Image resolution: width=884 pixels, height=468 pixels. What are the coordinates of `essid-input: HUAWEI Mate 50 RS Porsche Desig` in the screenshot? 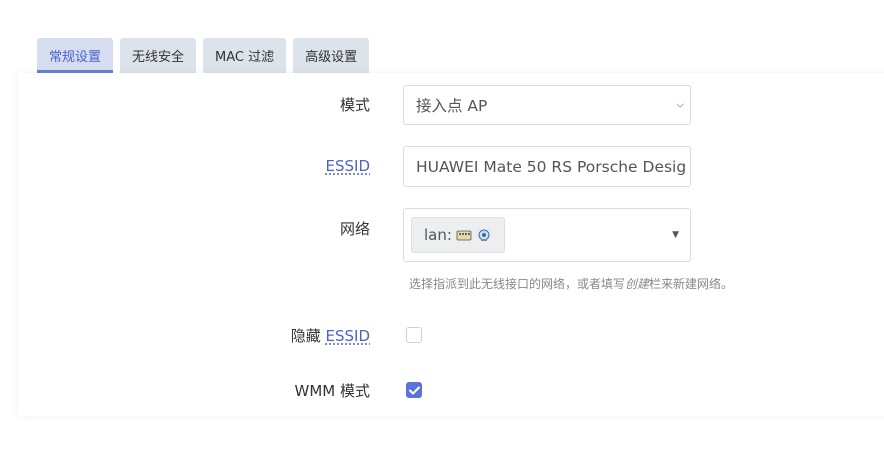 It's located at (547, 166).